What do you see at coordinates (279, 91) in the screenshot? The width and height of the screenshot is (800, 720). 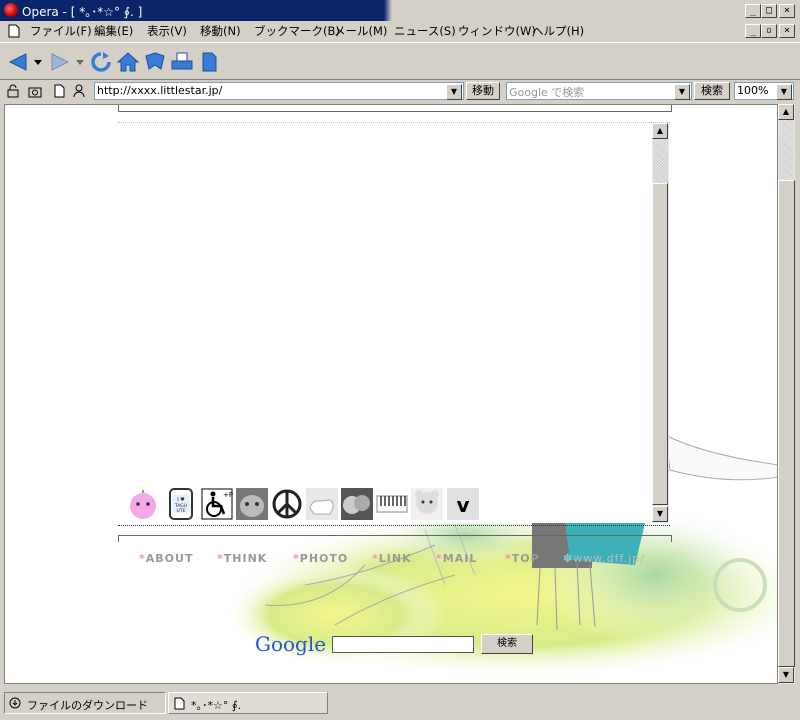 I see `address-field: http://xxxx.littlestar.jp/ ▼` at bounding box center [279, 91].